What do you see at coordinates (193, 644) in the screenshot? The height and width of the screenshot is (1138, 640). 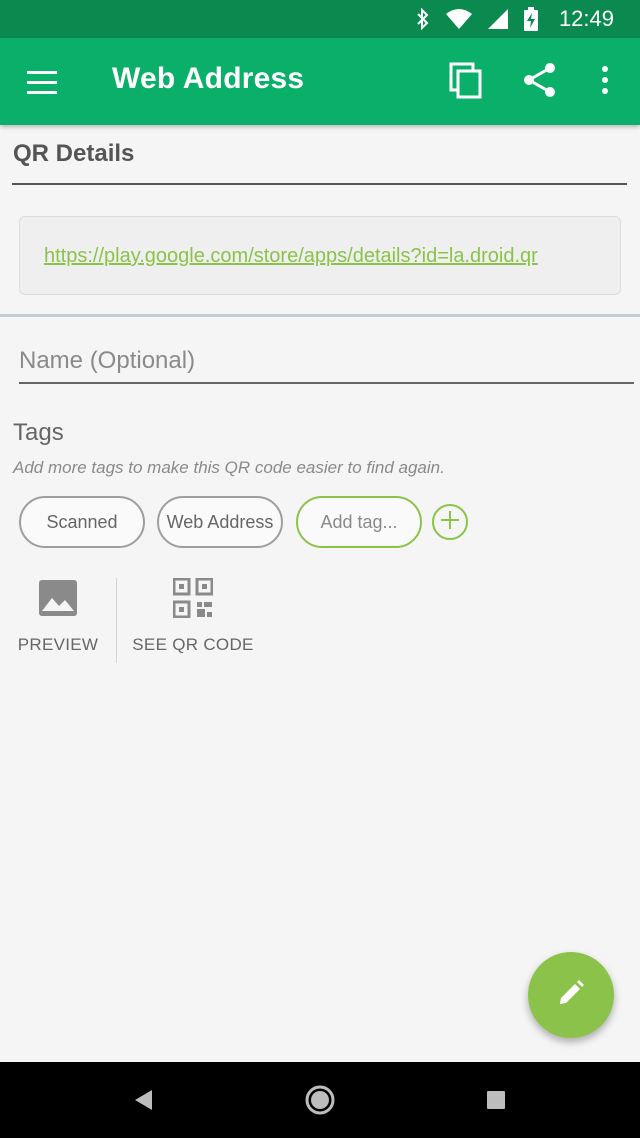 I see `see-qr-code-label: SEE QR CODE` at bounding box center [193, 644].